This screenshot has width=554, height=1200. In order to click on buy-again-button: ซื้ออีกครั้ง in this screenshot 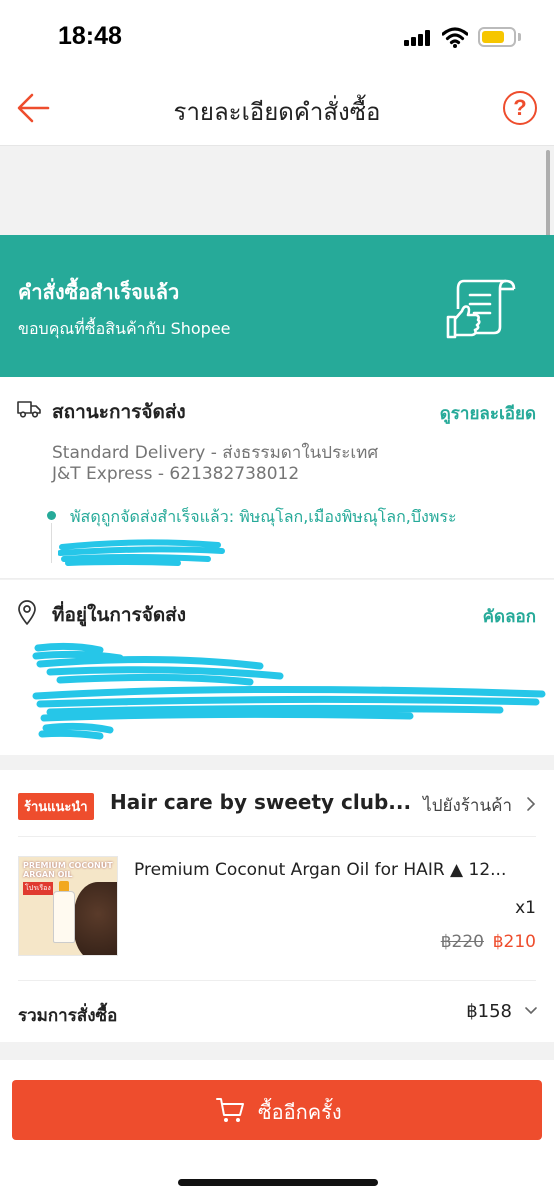, I will do `click(277, 1110)`.